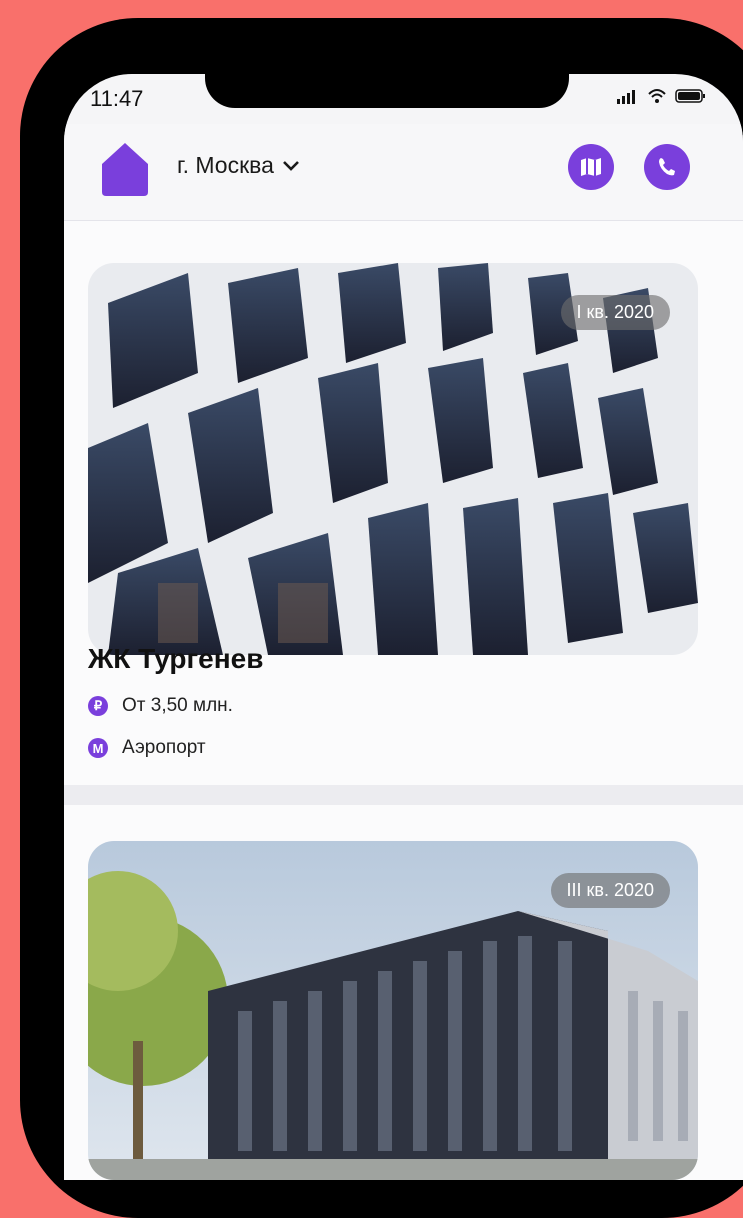 The image size is (743, 1218). Describe the element at coordinates (98, 706) in the screenshot. I see `ruble-icon: ₽` at that location.